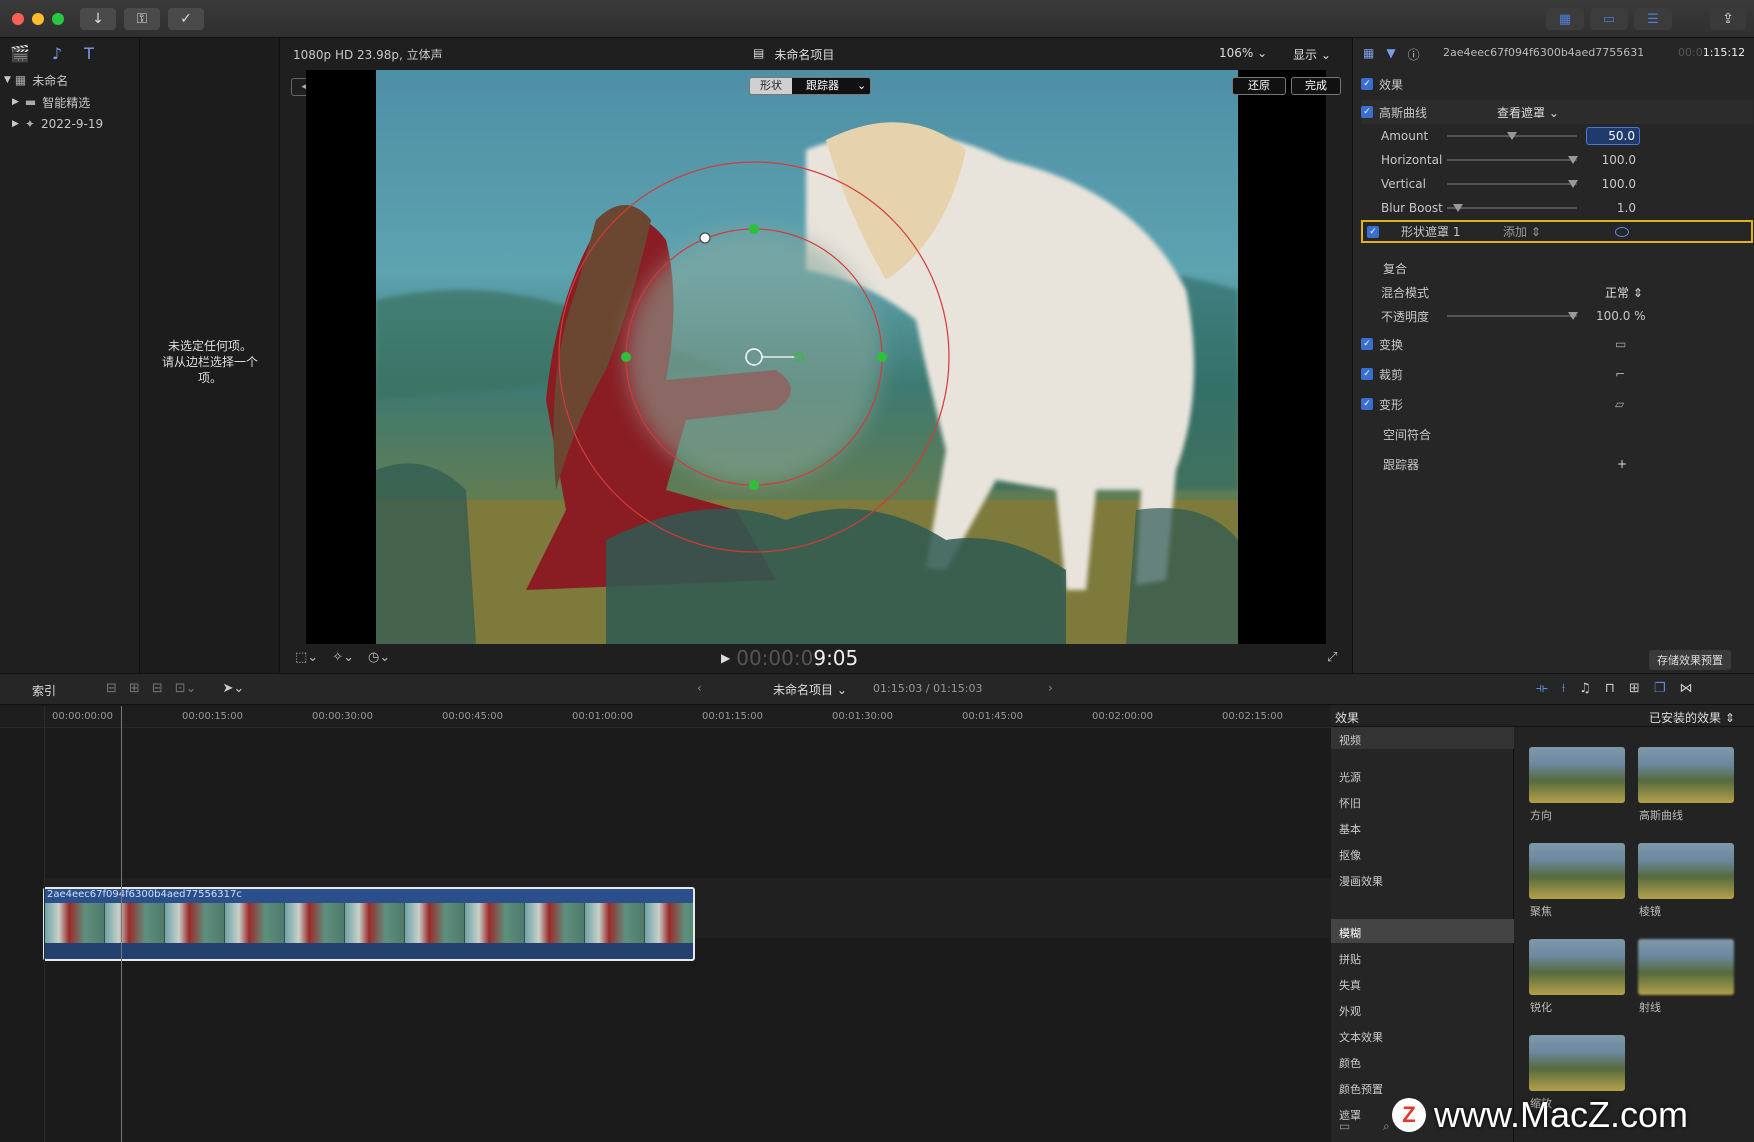 This screenshot has height=1142, width=1754. I want to click on crop-section: ✓ 裁剪 ⌐, so click(1557, 374).